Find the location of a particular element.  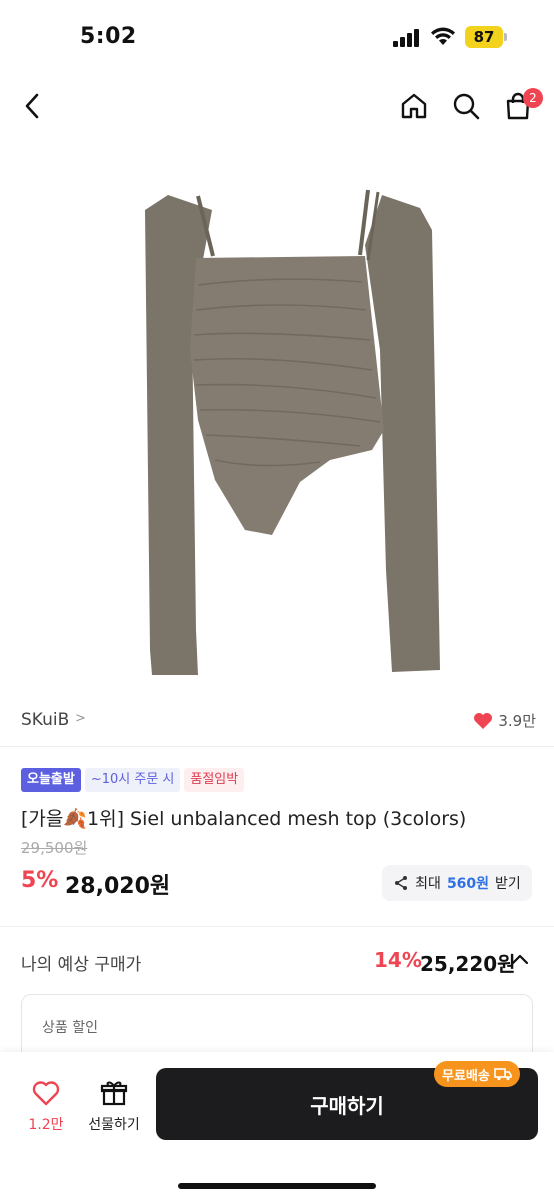

wishlist-count: 1.2만 is located at coordinates (46, 1125).